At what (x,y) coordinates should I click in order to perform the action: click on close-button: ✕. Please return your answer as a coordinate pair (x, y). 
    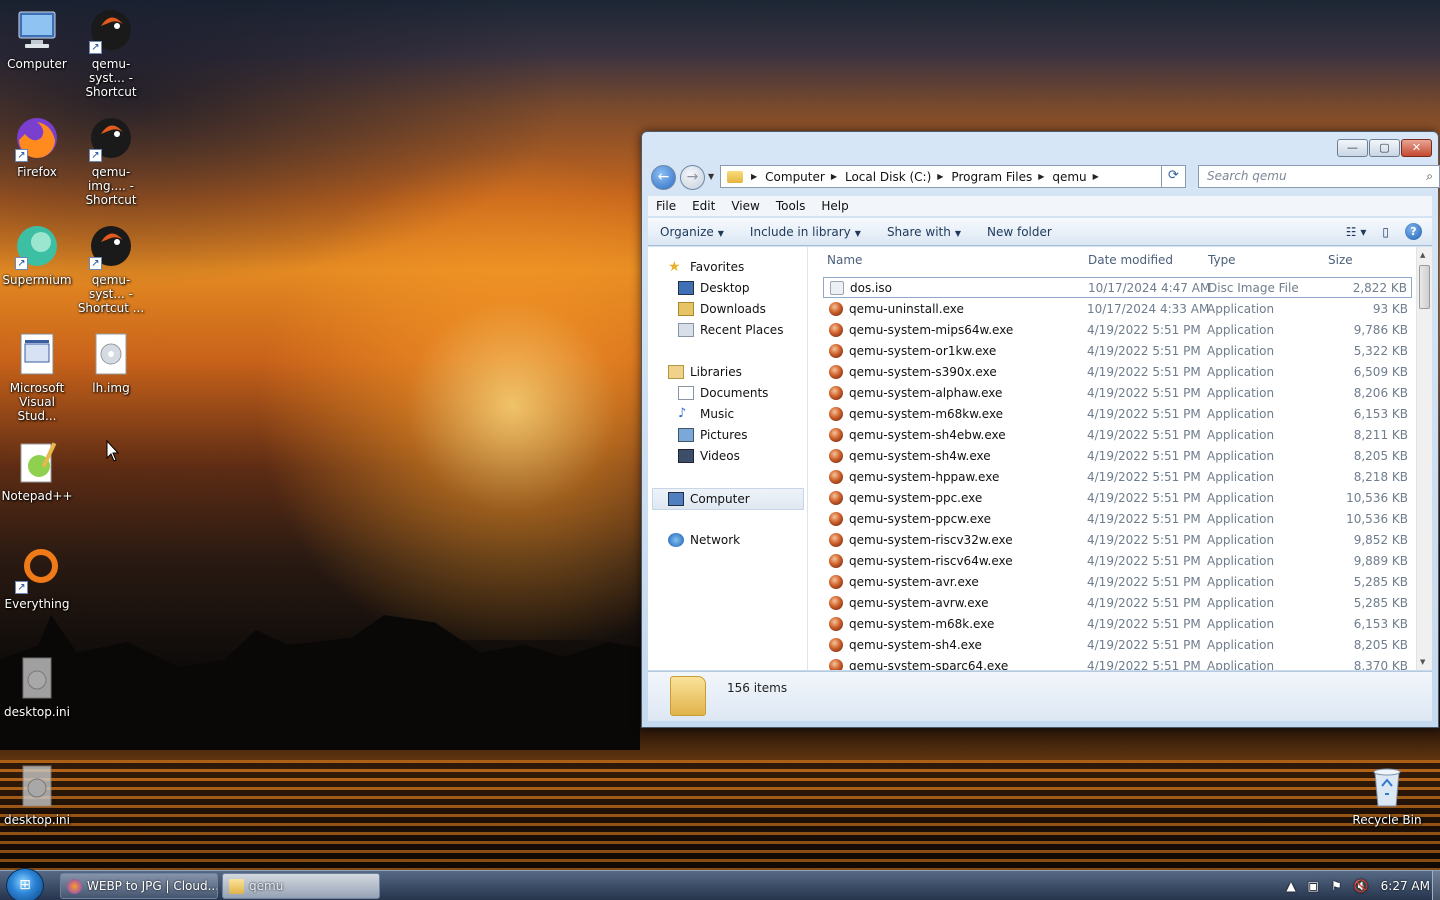
    Looking at the image, I should click on (1416, 148).